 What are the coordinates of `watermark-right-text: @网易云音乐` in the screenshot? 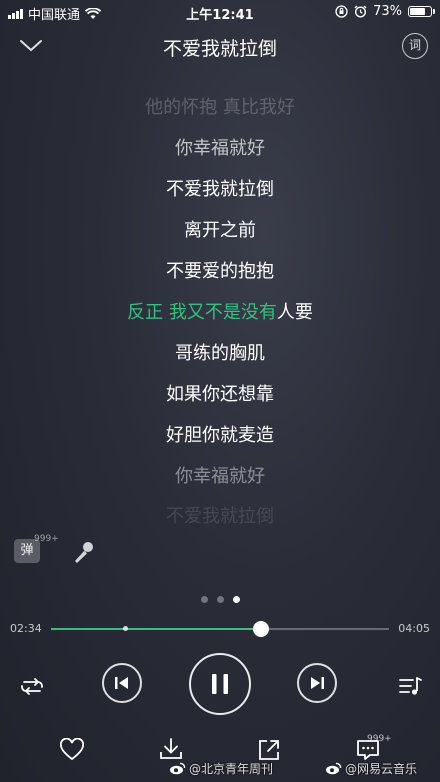 It's located at (381, 769).